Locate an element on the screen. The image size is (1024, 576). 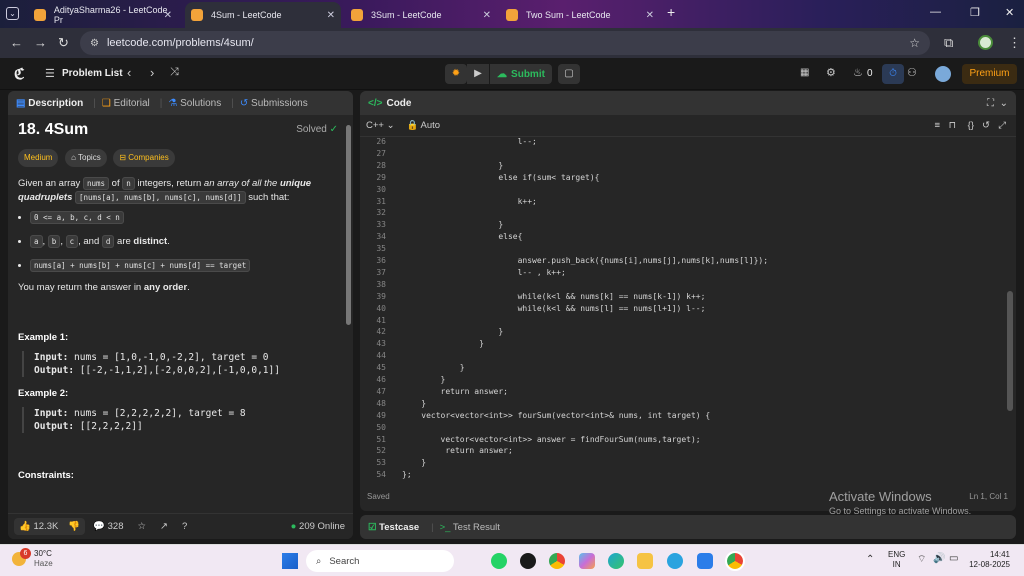
reload-icon: ↻ is located at coordinates (63, 43).